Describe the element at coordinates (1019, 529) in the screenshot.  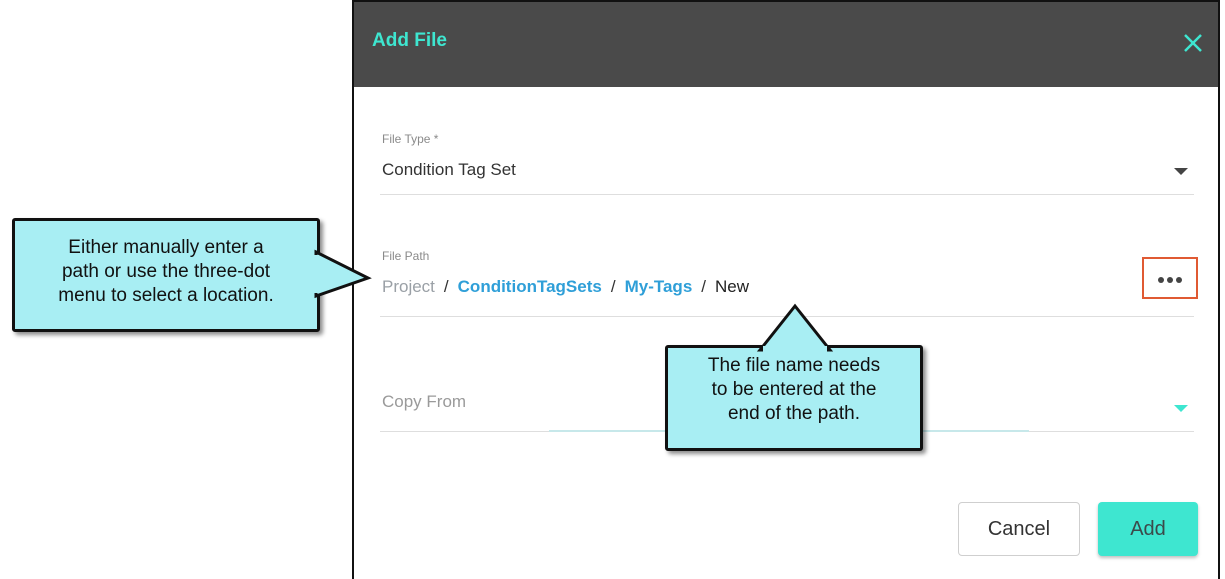
I see `cancel-button: Cancel` at that location.